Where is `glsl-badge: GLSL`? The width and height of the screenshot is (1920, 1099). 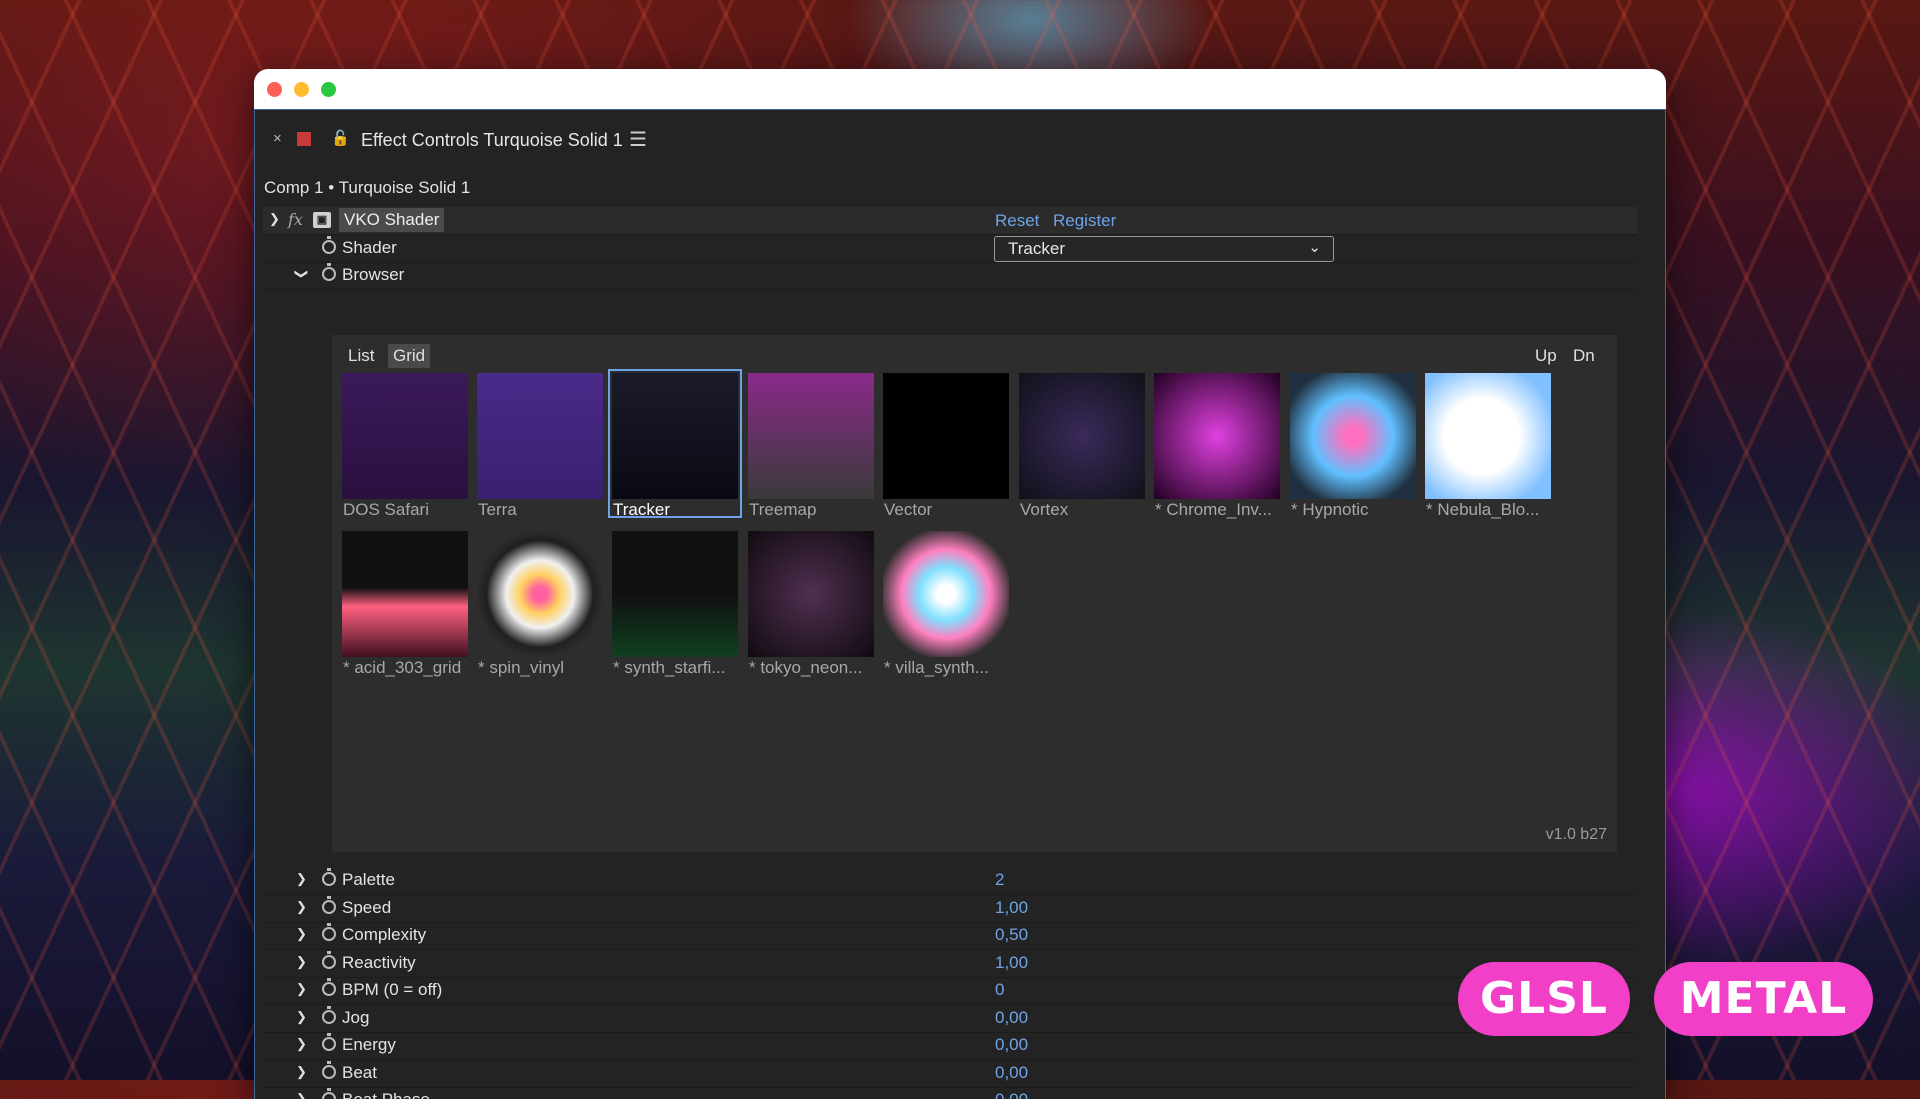 glsl-badge: GLSL is located at coordinates (1544, 999).